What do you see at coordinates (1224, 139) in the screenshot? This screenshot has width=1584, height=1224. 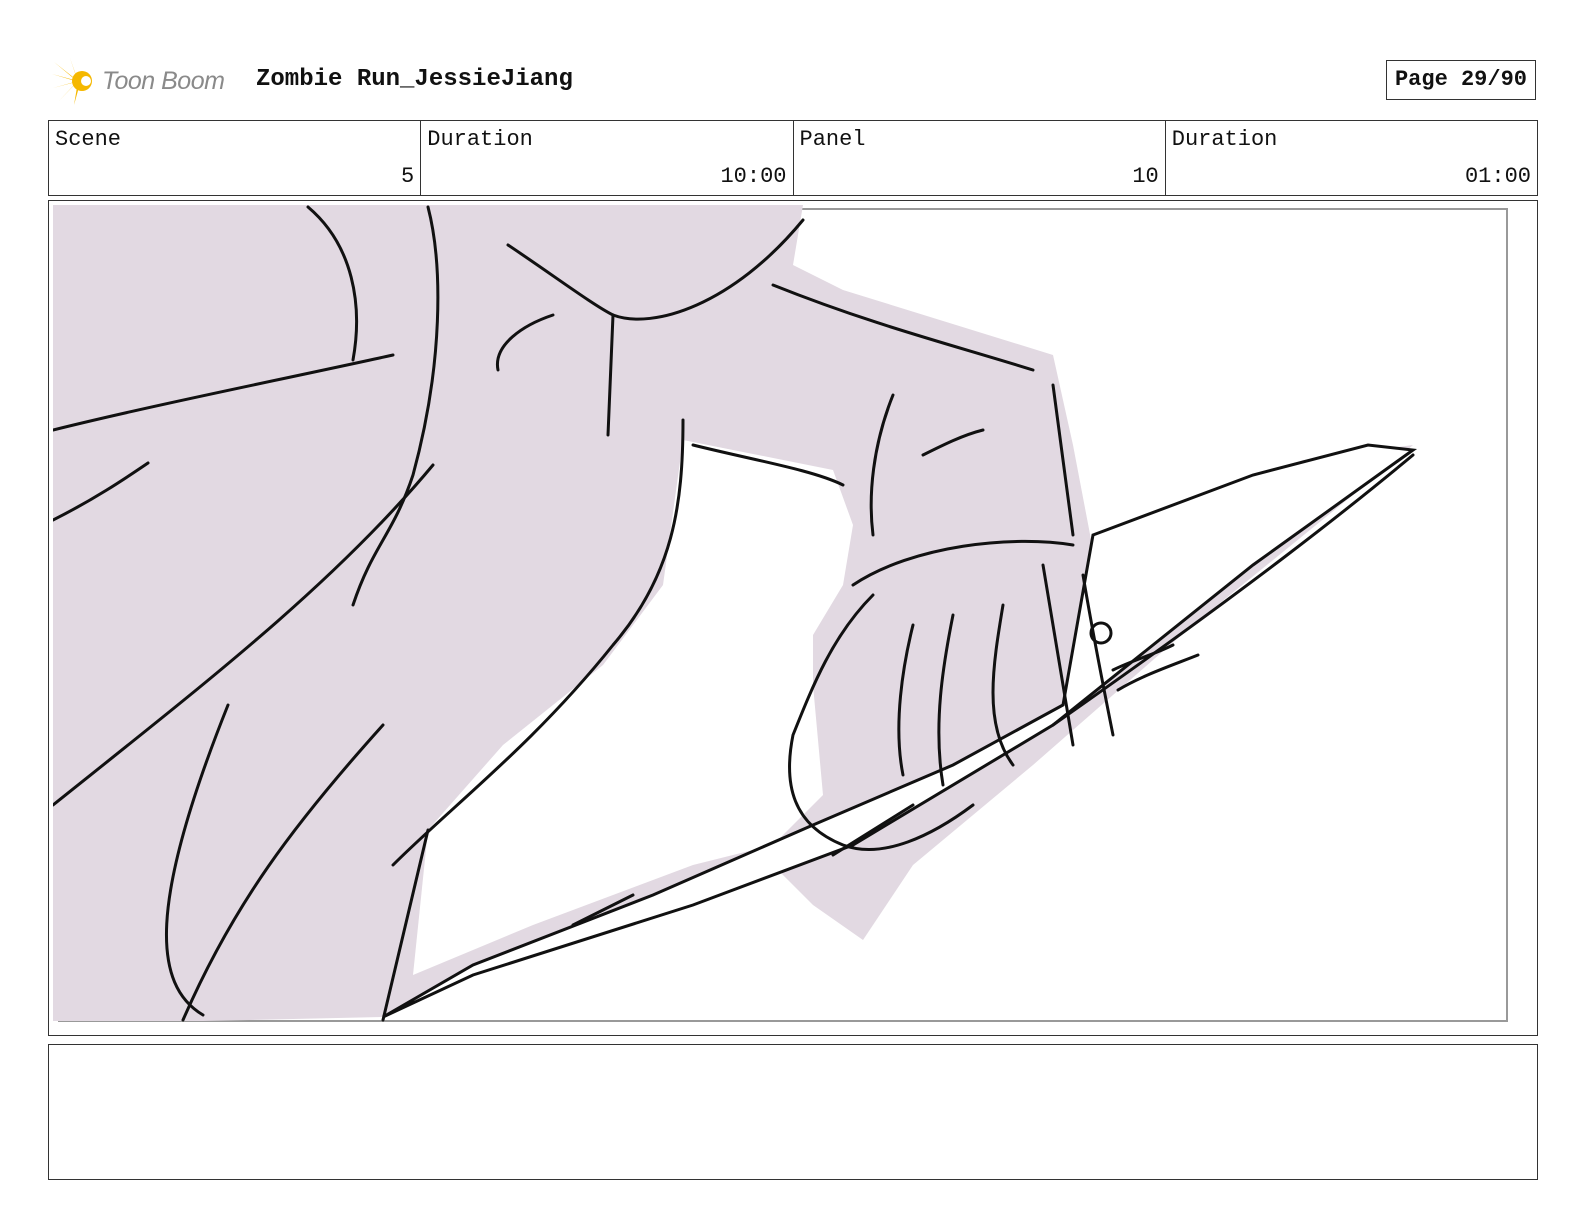 I see `panel-duration-label: Duration` at bounding box center [1224, 139].